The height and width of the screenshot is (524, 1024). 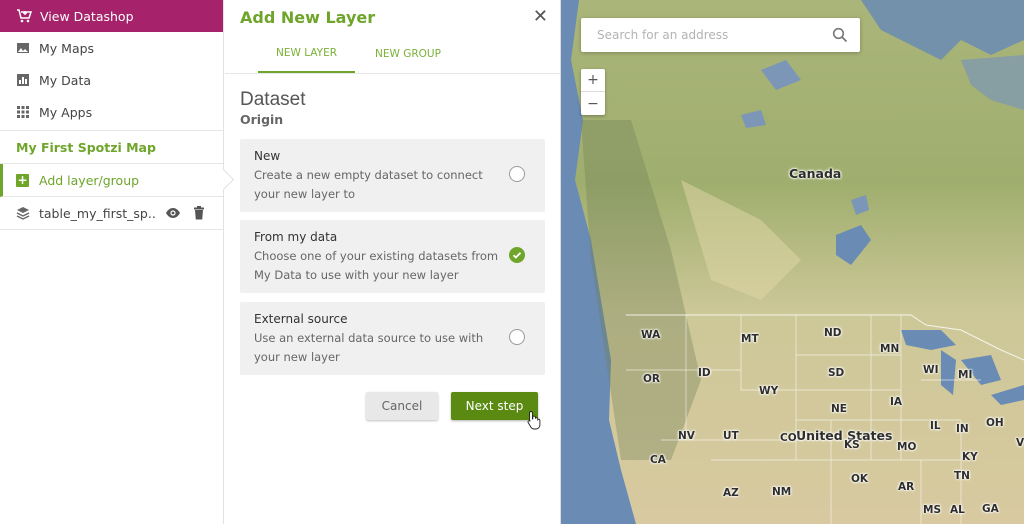 I want to click on map-label: WA, so click(x=651, y=335).